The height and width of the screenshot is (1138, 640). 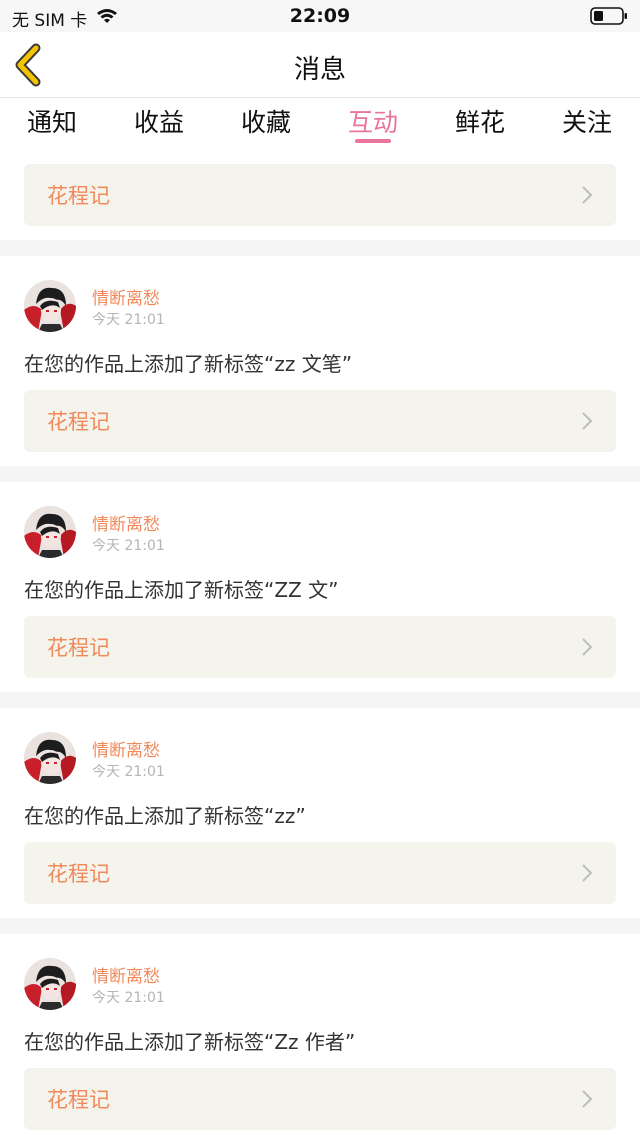 I want to click on tab-bar: 通知 收益 收藏 互动 鲜花 关注, so click(x=320, y=125).